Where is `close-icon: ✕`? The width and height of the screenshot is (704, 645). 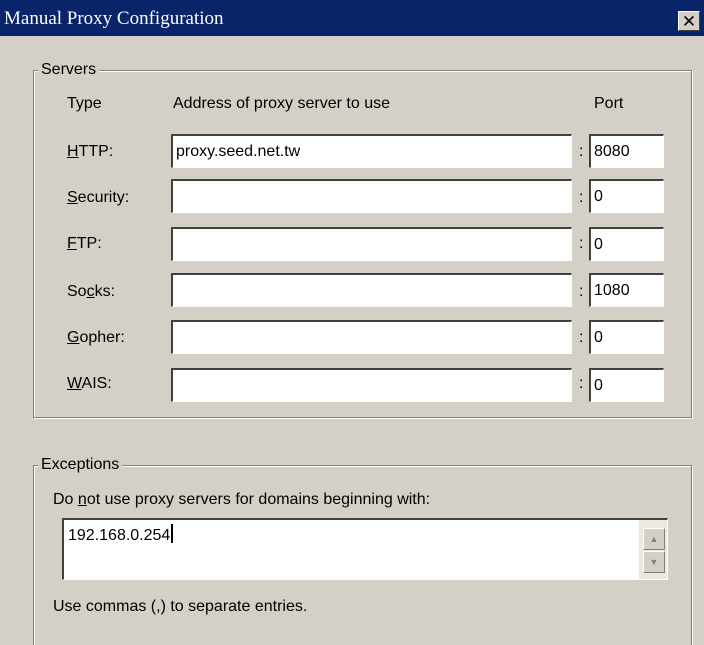 close-icon: ✕ is located at coordinates (689, 21).